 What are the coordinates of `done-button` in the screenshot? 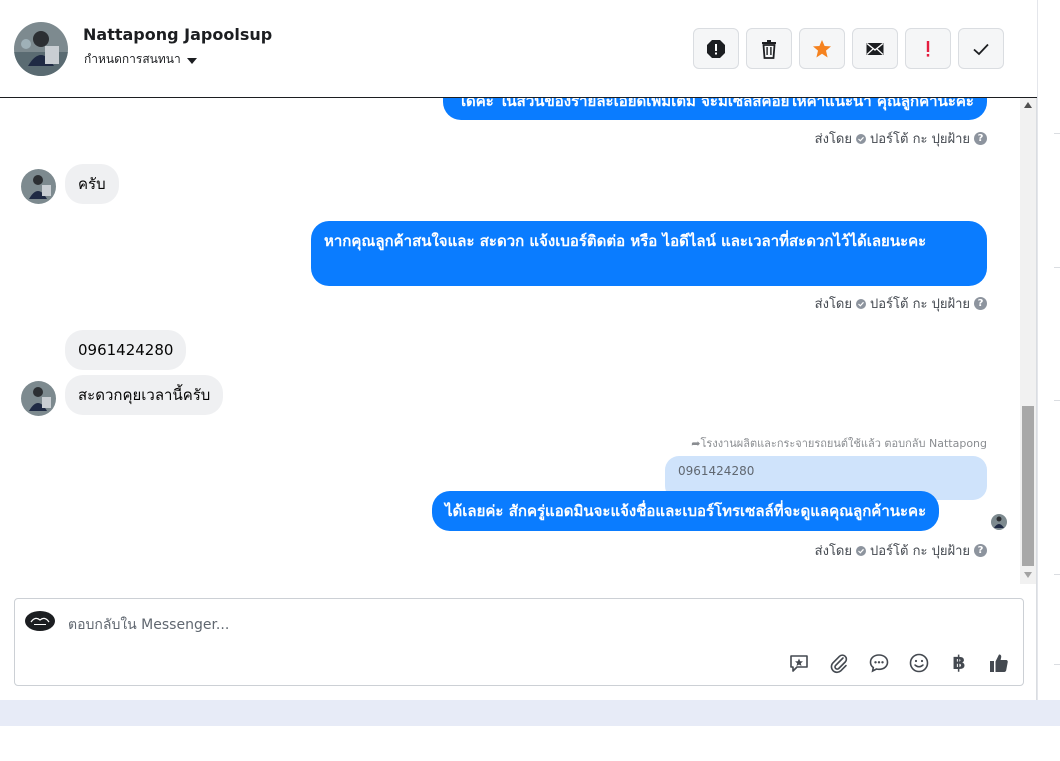 It's located at (981, 48).